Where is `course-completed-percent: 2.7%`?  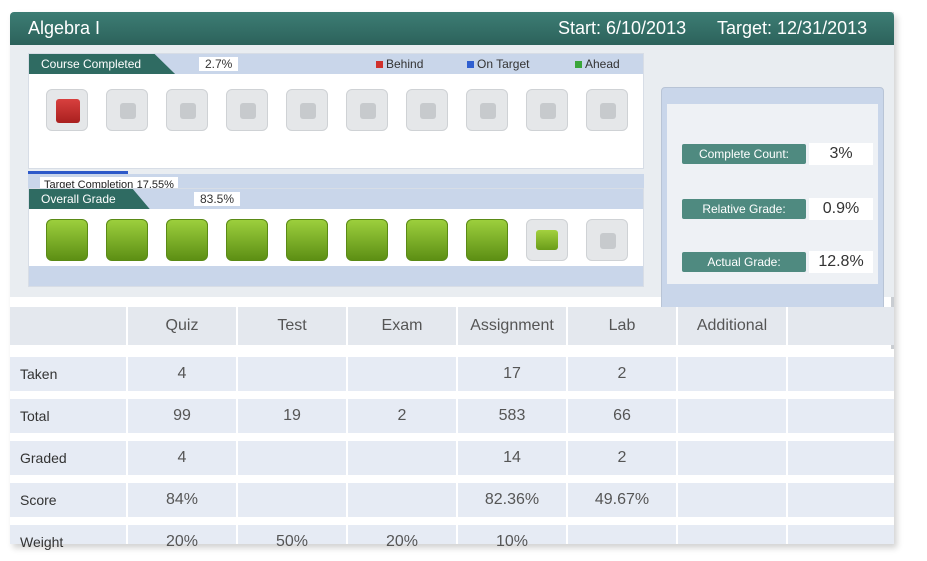 course-completed-percent: 2.7% is located at coordinates (219, 64).